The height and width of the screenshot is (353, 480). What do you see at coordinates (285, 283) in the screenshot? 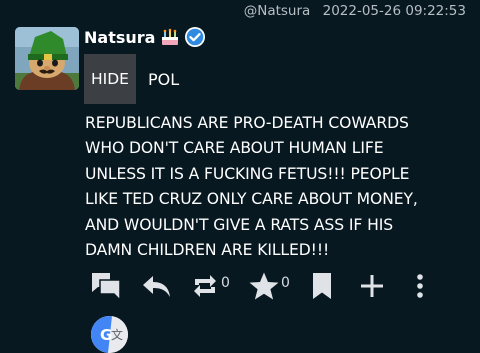
I see `favourite-count: 0` at bounding box center [285, 283].